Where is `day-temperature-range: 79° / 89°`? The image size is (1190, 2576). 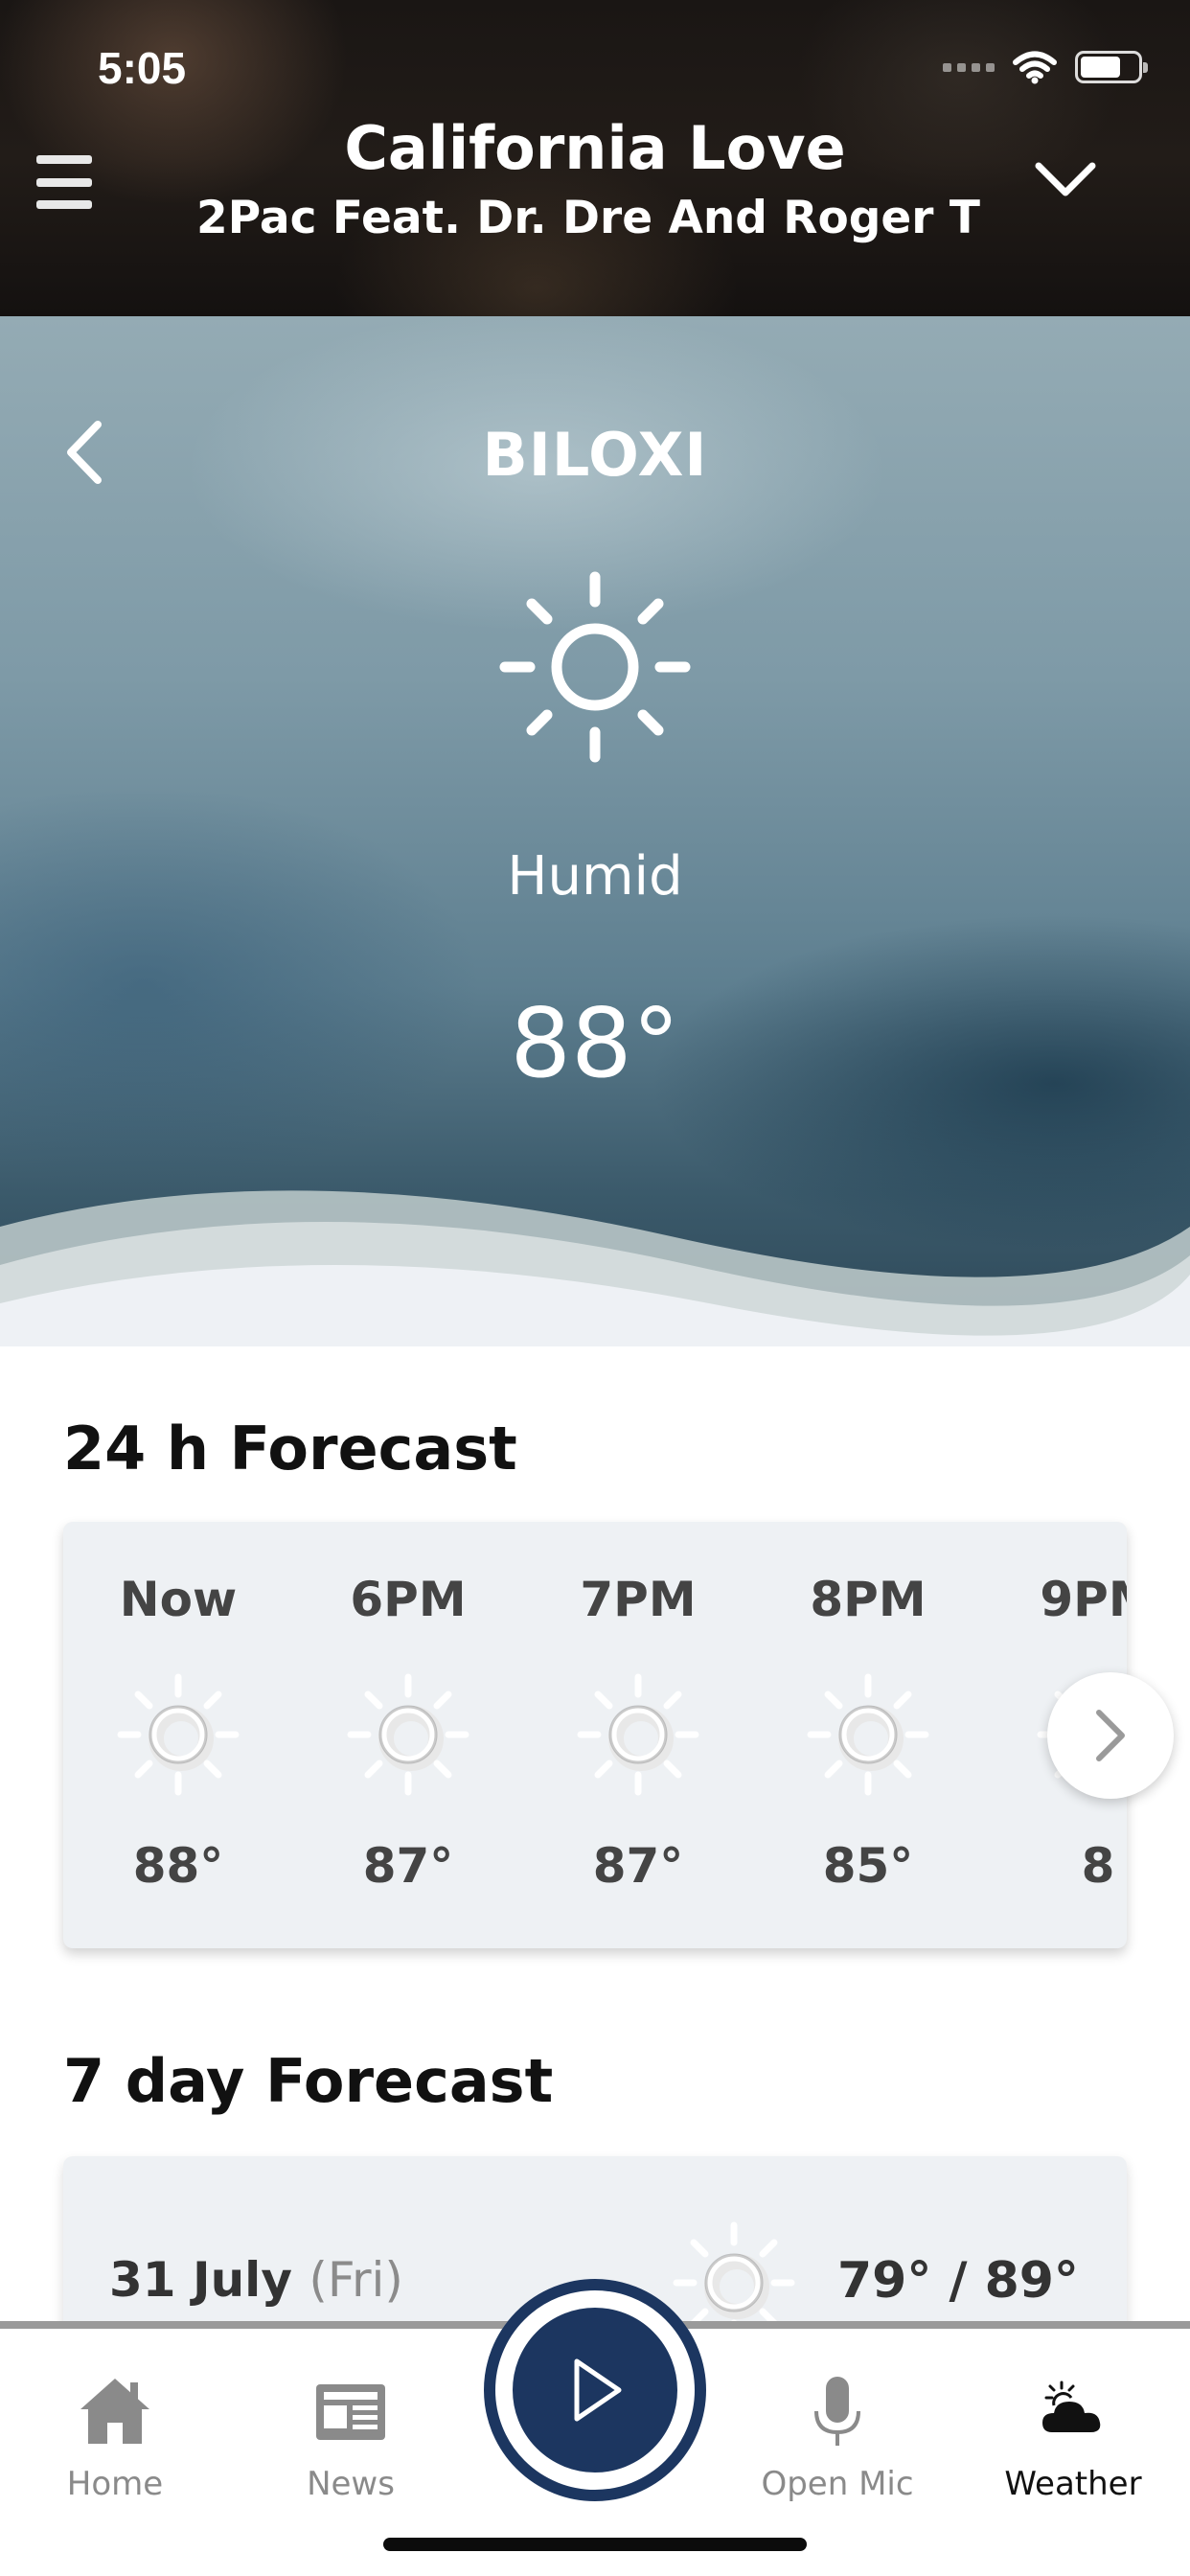
day-temperature-range: 79° / 89° is located at coordinates (958, 2281).